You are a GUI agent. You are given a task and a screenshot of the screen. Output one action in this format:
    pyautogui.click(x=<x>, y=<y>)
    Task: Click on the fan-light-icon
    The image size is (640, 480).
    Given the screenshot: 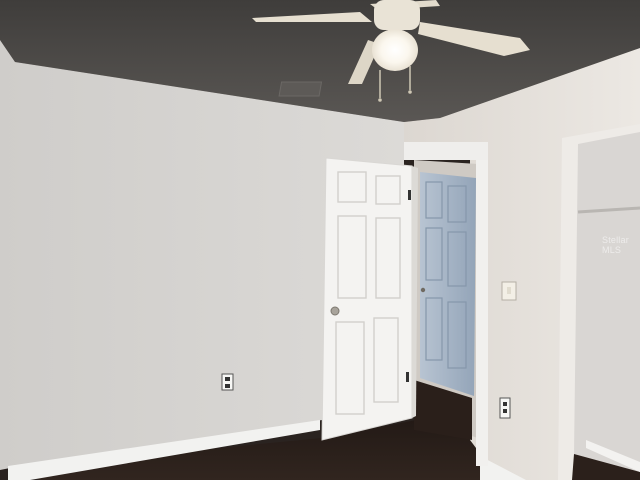 What is the action you would take?
    pyautogui.click(x=395, y=50)
    